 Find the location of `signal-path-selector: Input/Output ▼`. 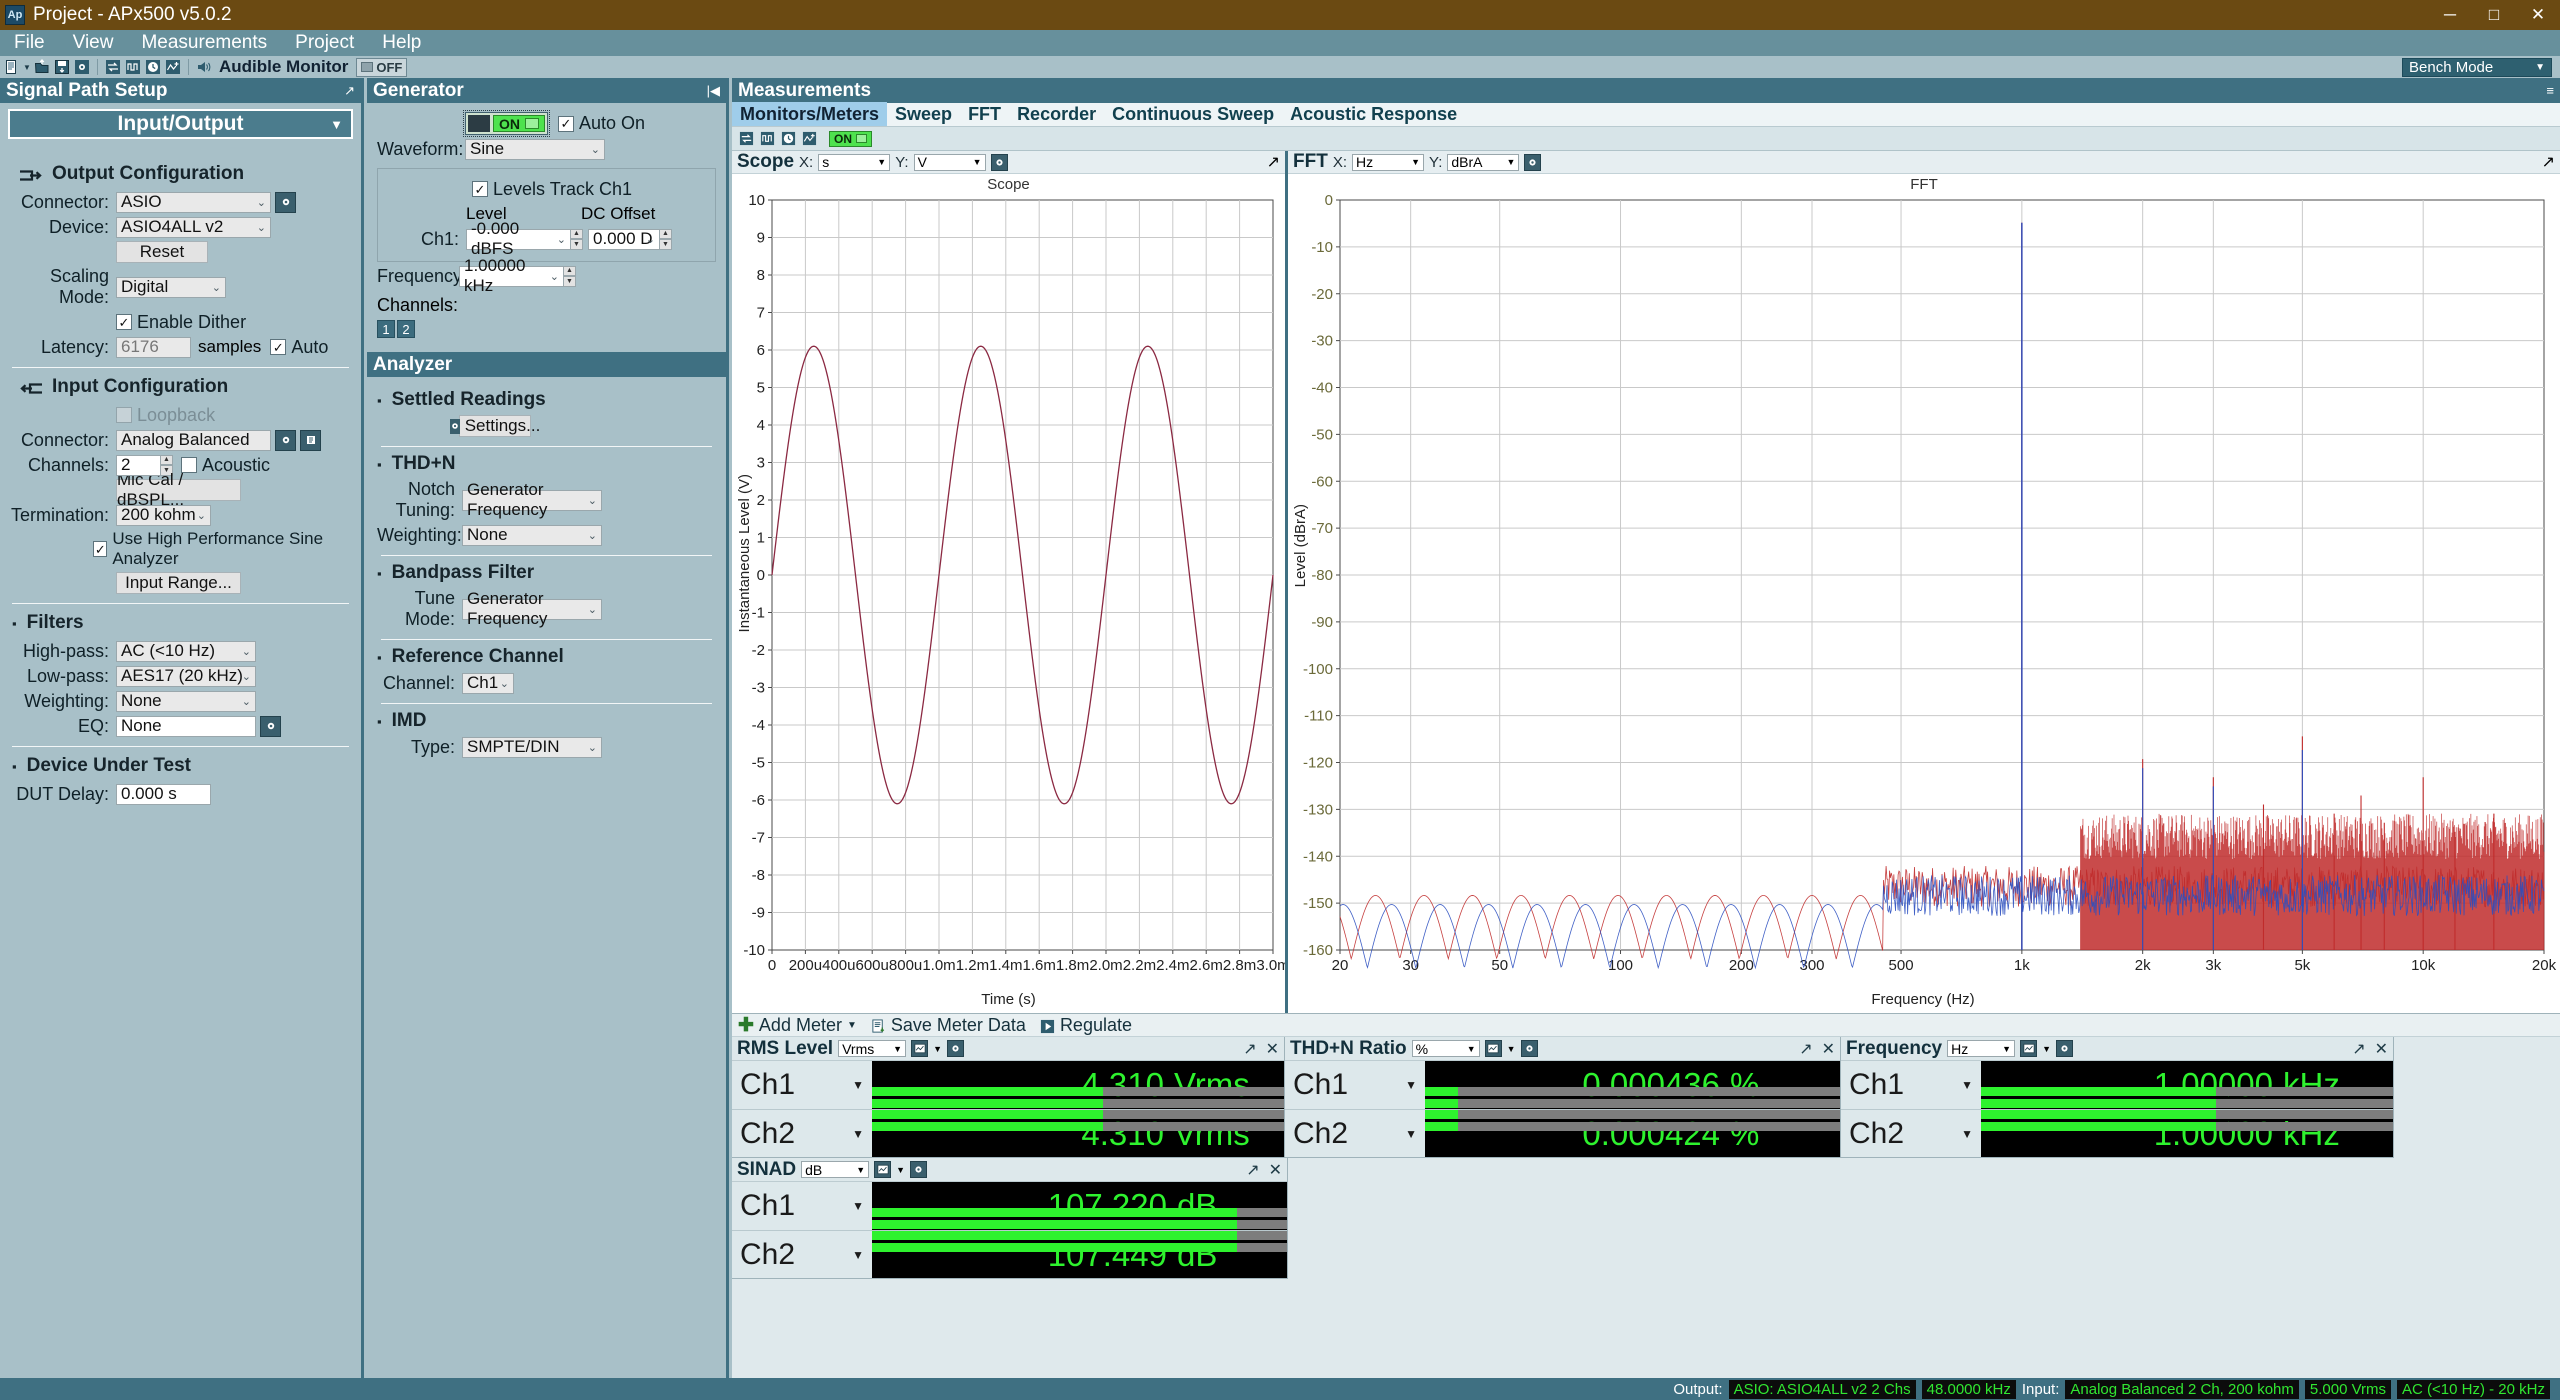

signal-path-selector: Input/Output ▼ is located at coordinates (180, 124).